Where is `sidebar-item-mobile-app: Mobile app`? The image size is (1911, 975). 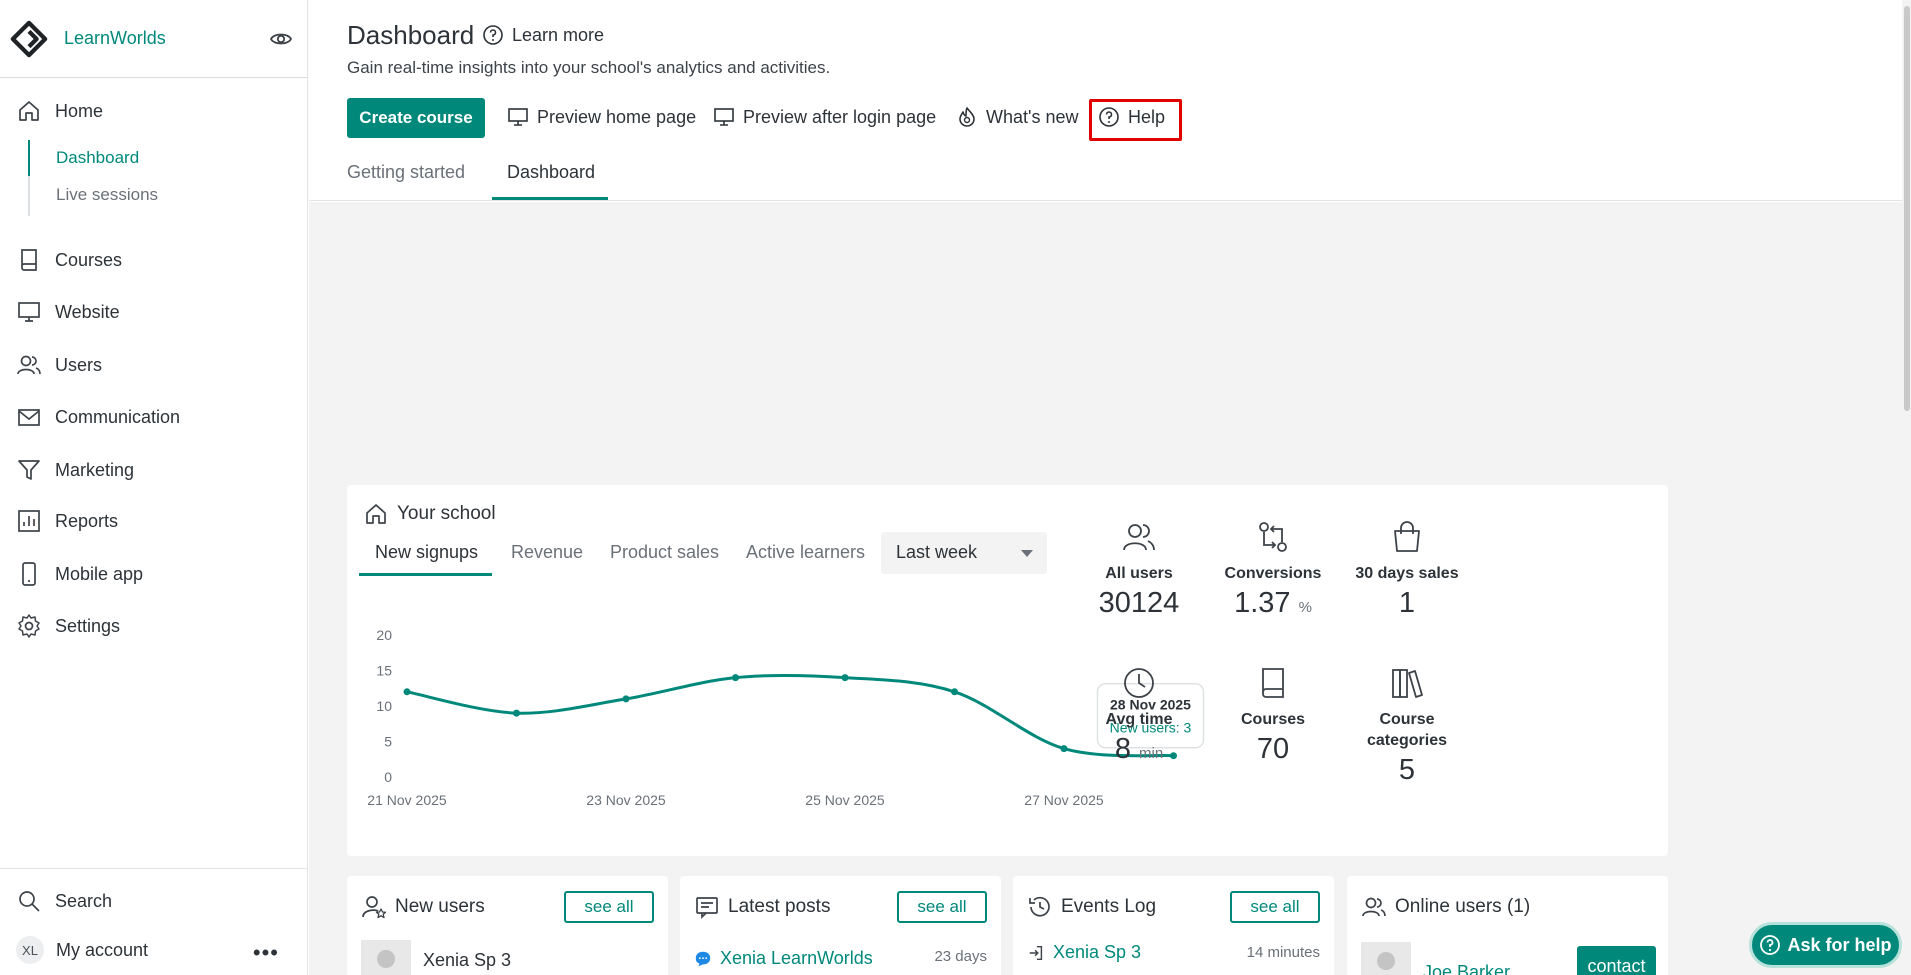
sidebar-item-mobile-app: Mobile app is located at coordinates (79, 574).